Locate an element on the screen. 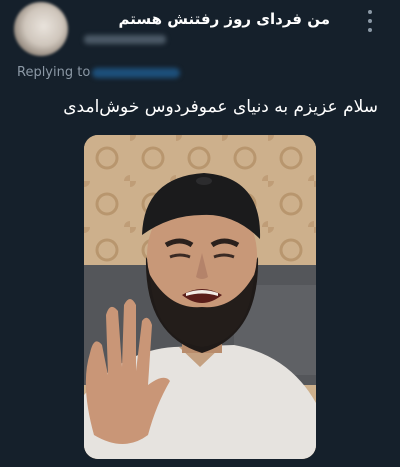  replying-to-link is located at coordinates (136, 73).